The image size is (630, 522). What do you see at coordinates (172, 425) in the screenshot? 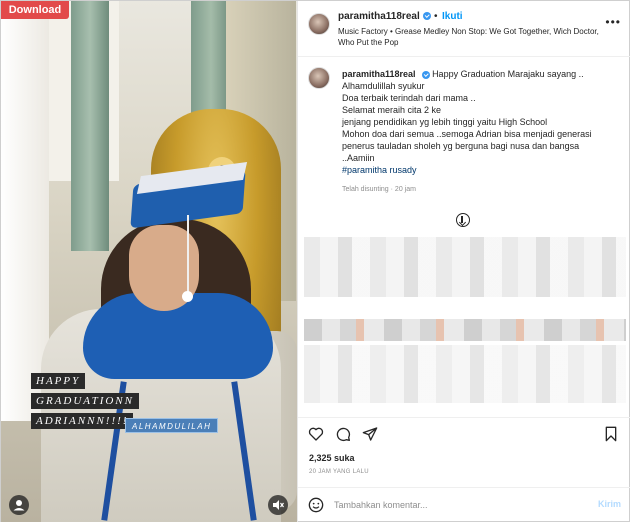
I see `story-sticker: ALHAMDULILAH` at bounding box center [172, 425].